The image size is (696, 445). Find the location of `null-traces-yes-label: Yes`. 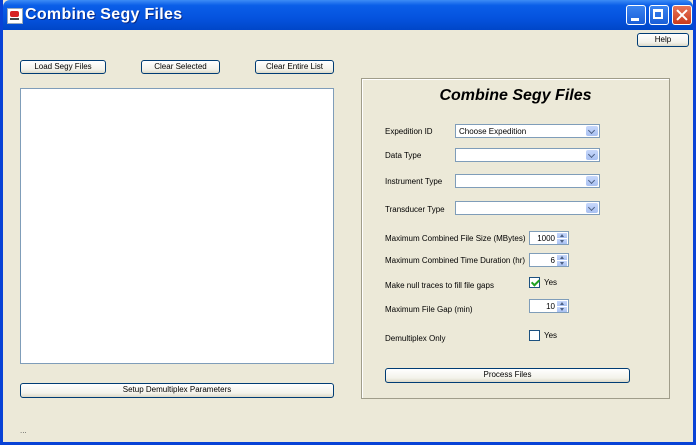

null-traces-yes-label: Yes is located at coordinates (550, 282).